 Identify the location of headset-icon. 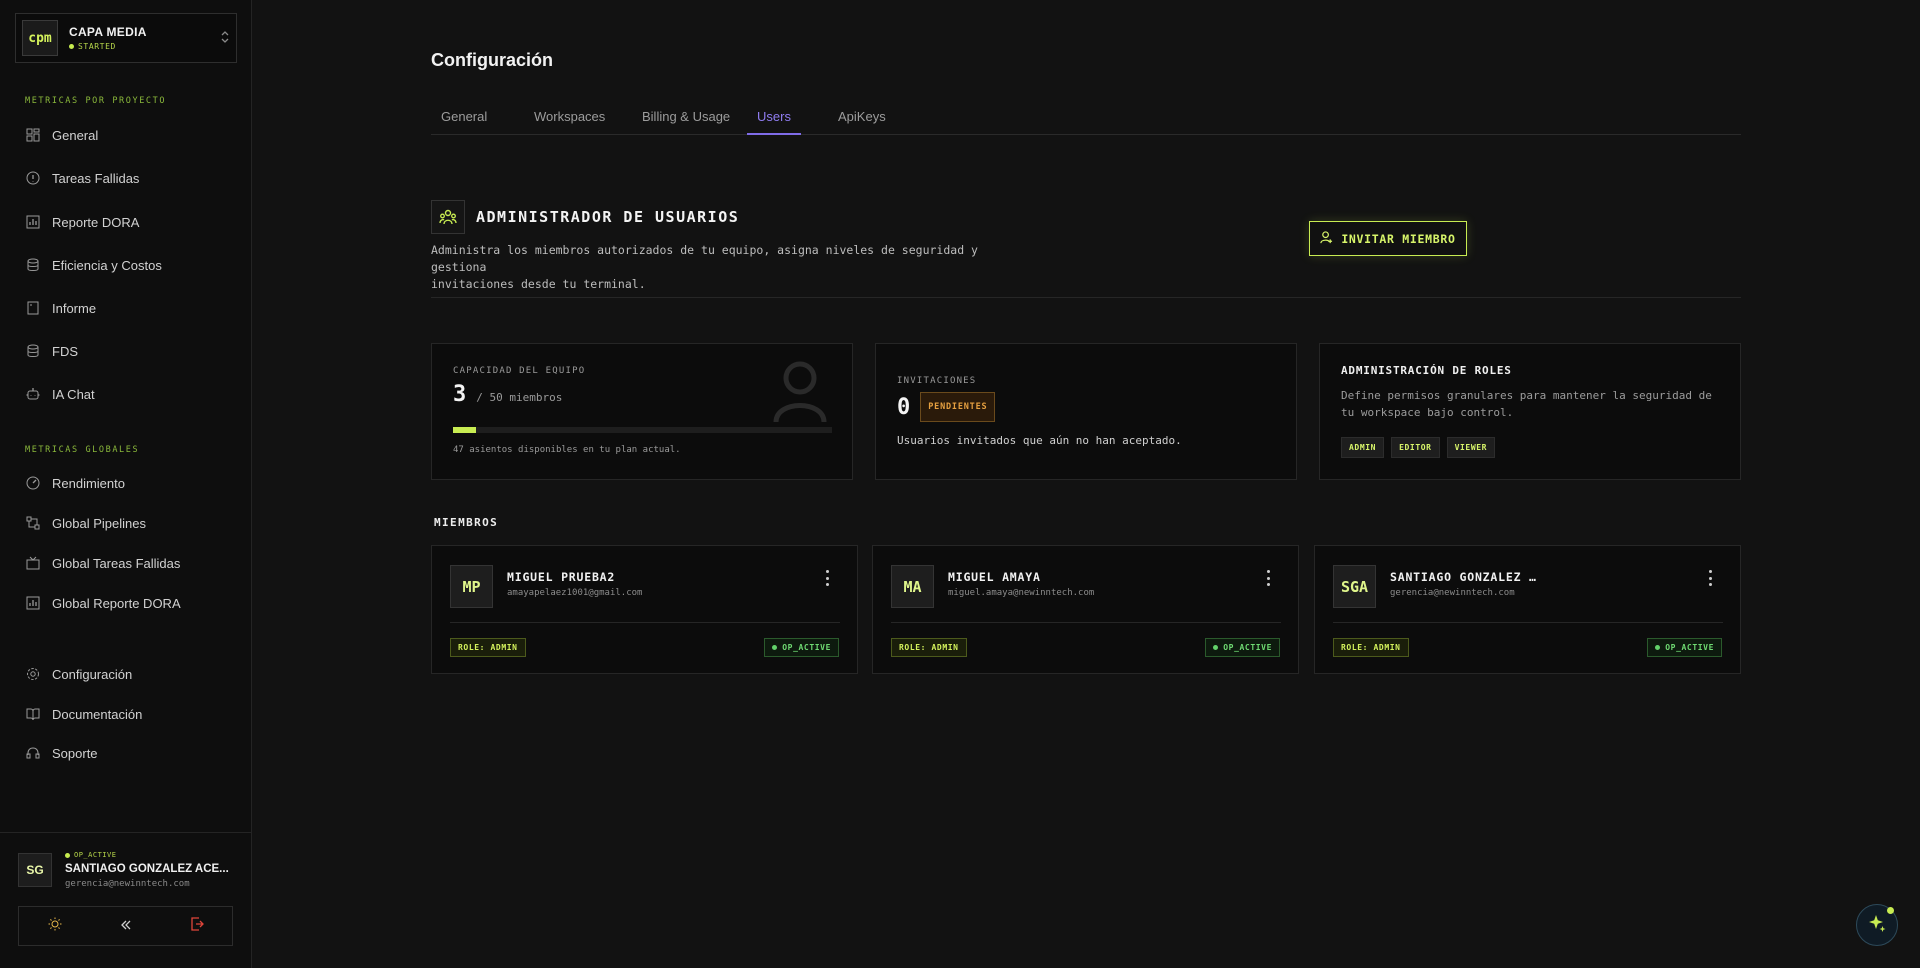
(33, 753).